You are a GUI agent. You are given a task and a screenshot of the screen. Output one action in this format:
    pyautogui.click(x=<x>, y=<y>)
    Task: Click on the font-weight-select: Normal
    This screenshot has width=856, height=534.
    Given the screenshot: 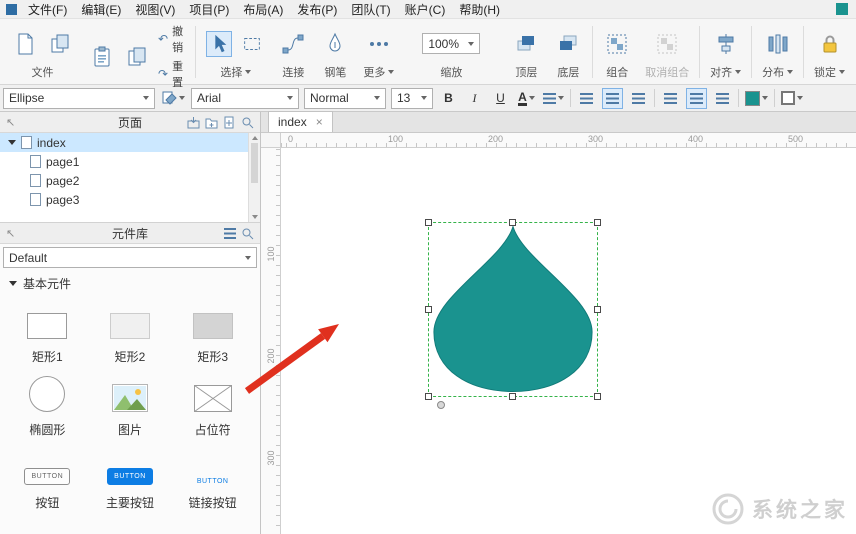 What is the action you would take?
    pyautogui.click(x=345, y=98)
    